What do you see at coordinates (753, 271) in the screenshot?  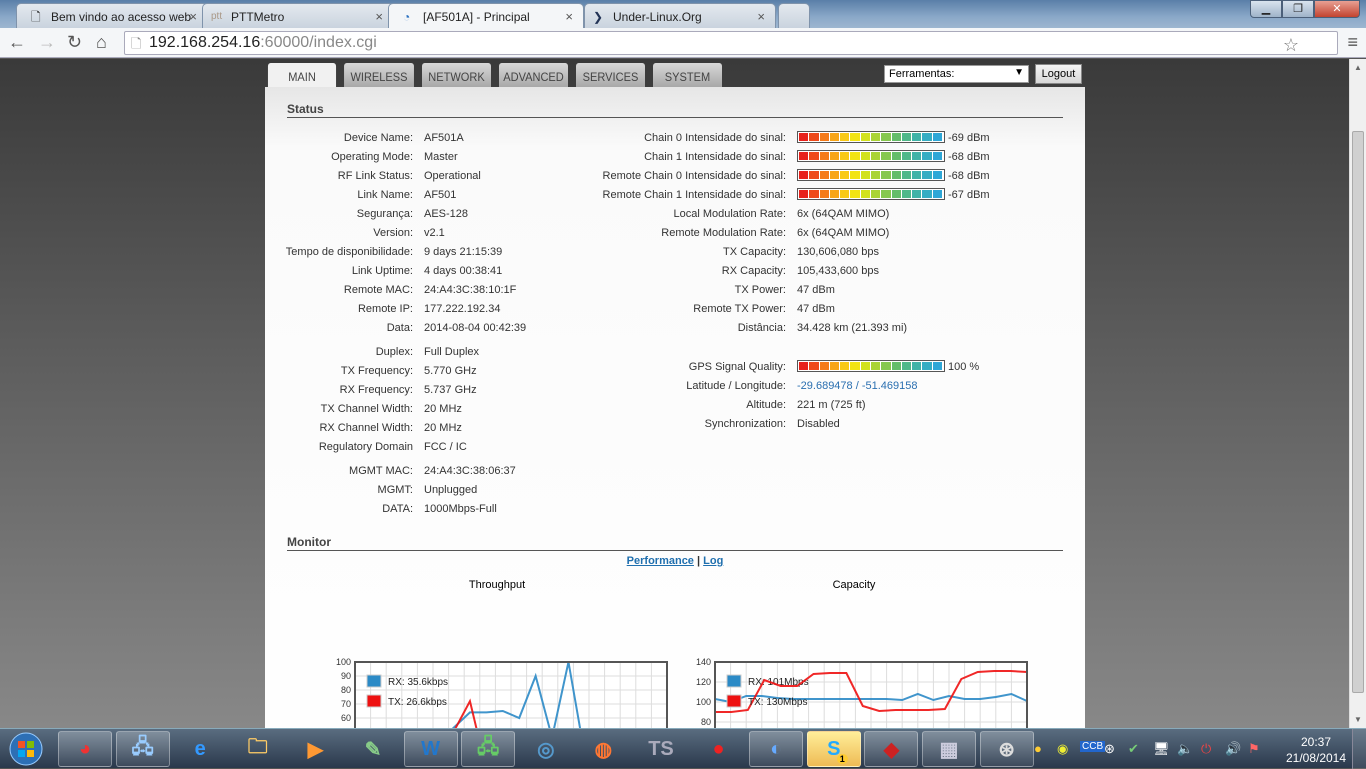 I see `status-label: RX Capacity:` at bounding box center [753, 271].